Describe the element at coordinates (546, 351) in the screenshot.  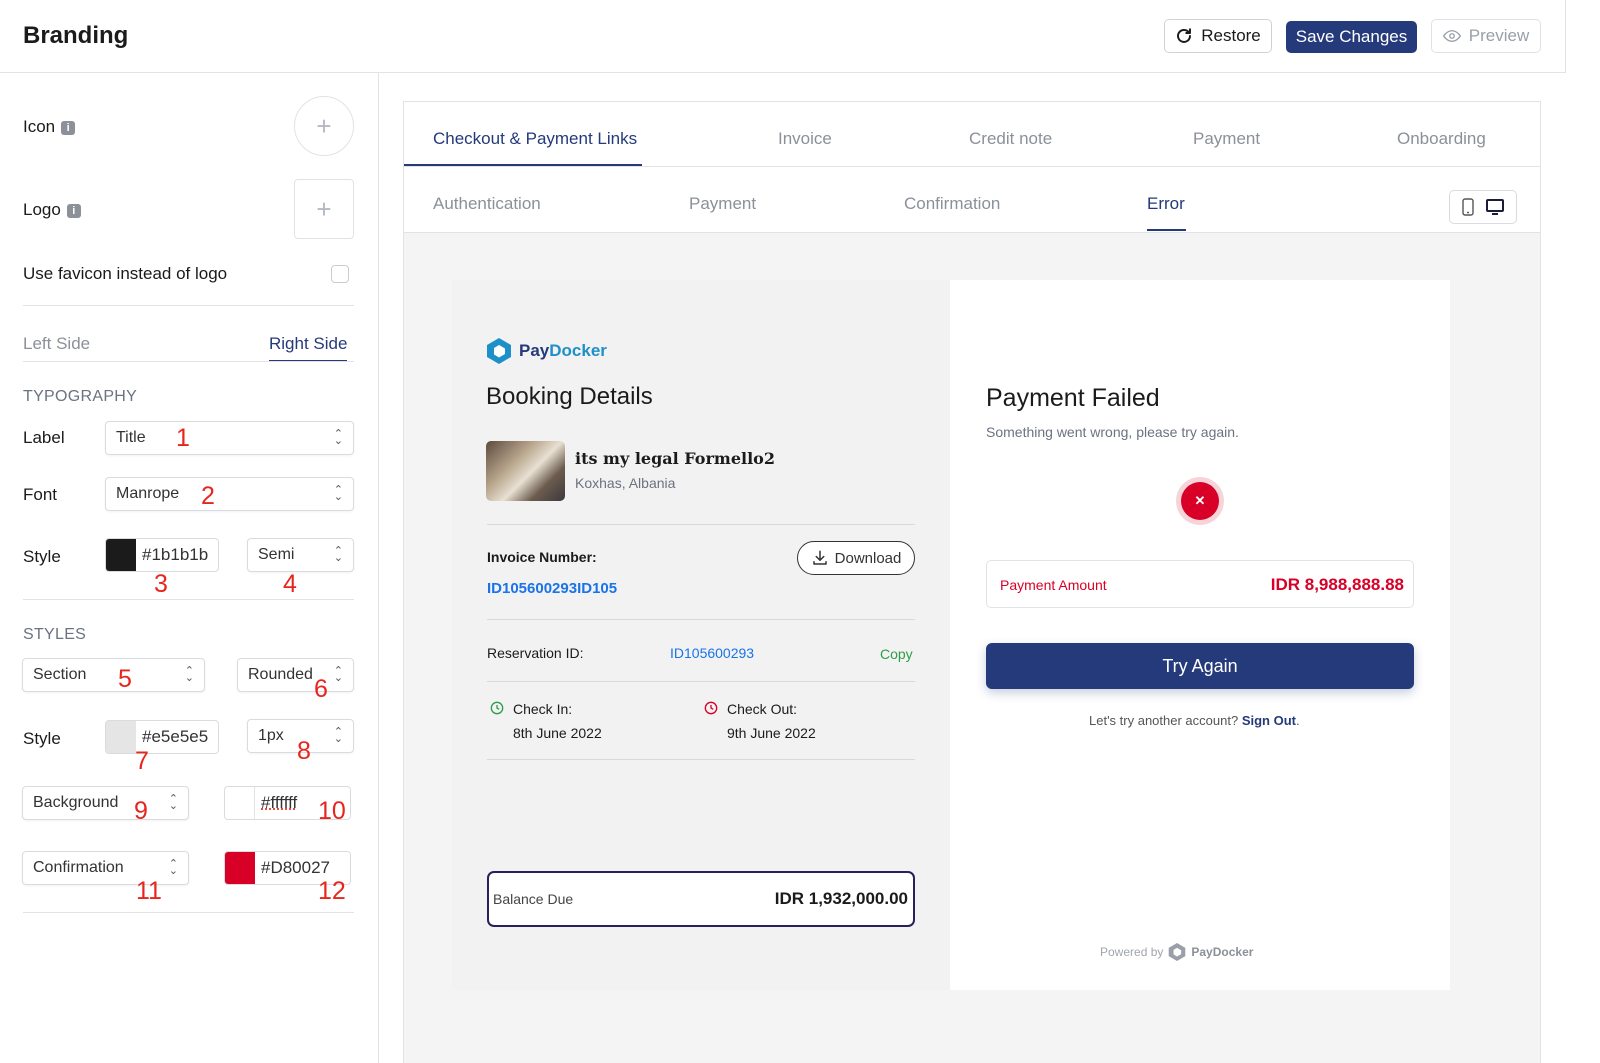
I see `brand-logo: PayDocker` at that location.